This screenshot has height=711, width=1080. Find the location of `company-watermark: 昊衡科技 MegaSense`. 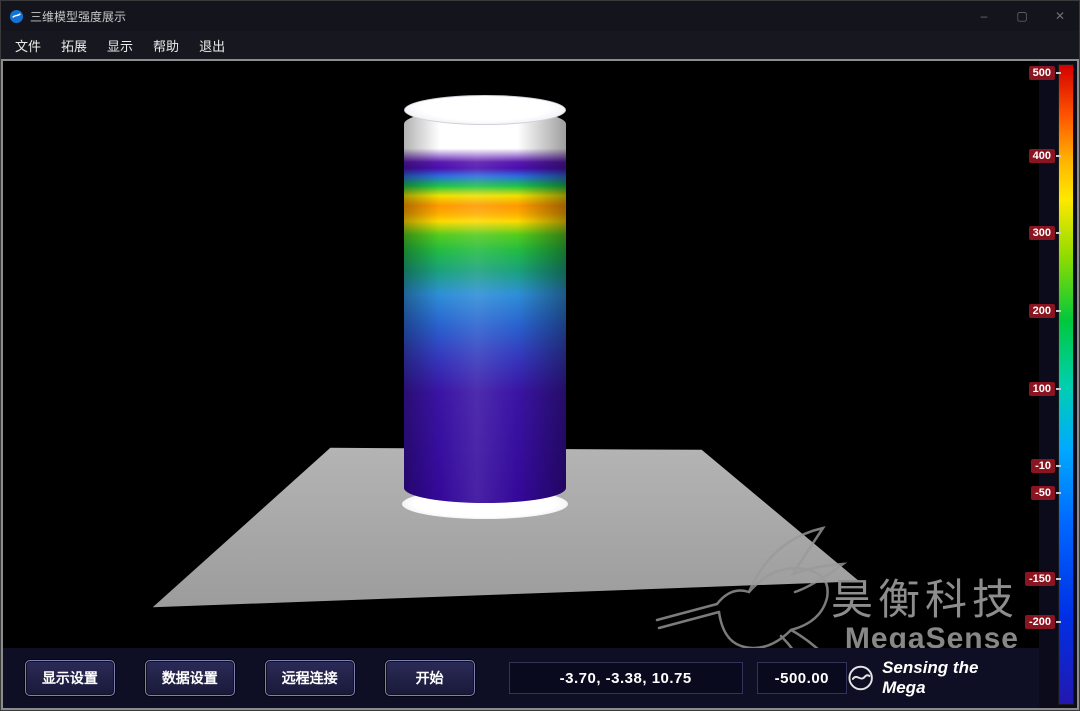

company-watermark: 昊衡科技 MegaSense is located at coordinates (924, 615).